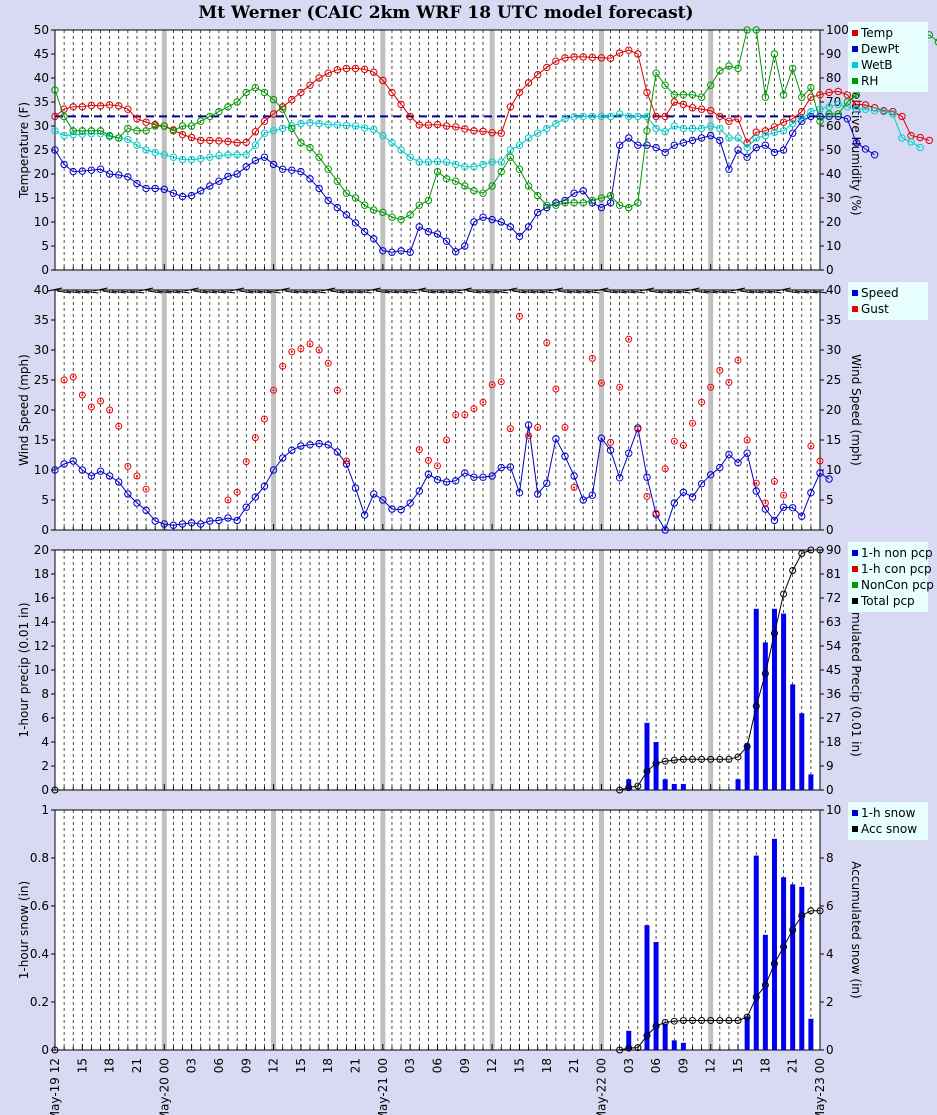 The height and width of the screenshot is (1115, 937). Describe the element at coordinates (55, 1086) in the screenshot. I see `x-tick-label: May-19 12` at that location.